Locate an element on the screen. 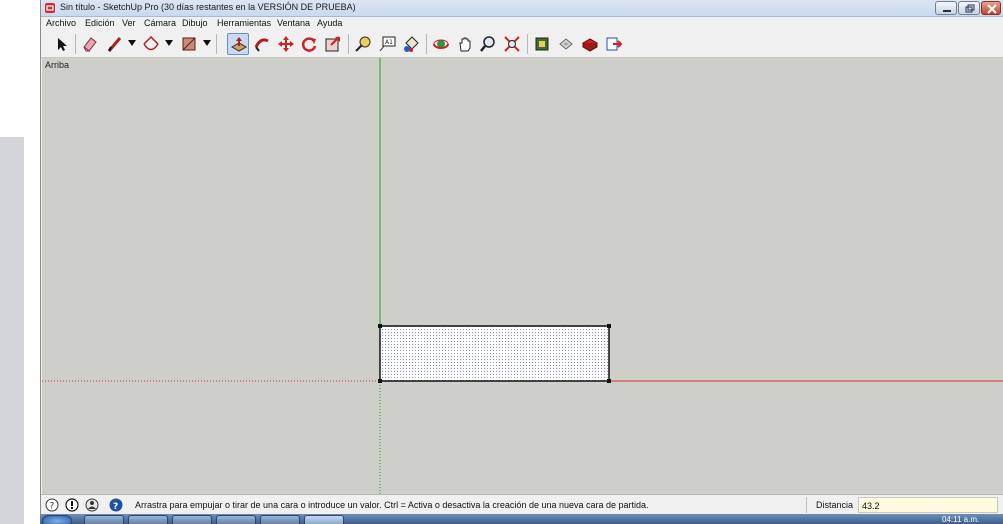 Image resolution: width=1003 pixels, height=524 pixels. zoom-tool-button is located at coordinates (488, 44).